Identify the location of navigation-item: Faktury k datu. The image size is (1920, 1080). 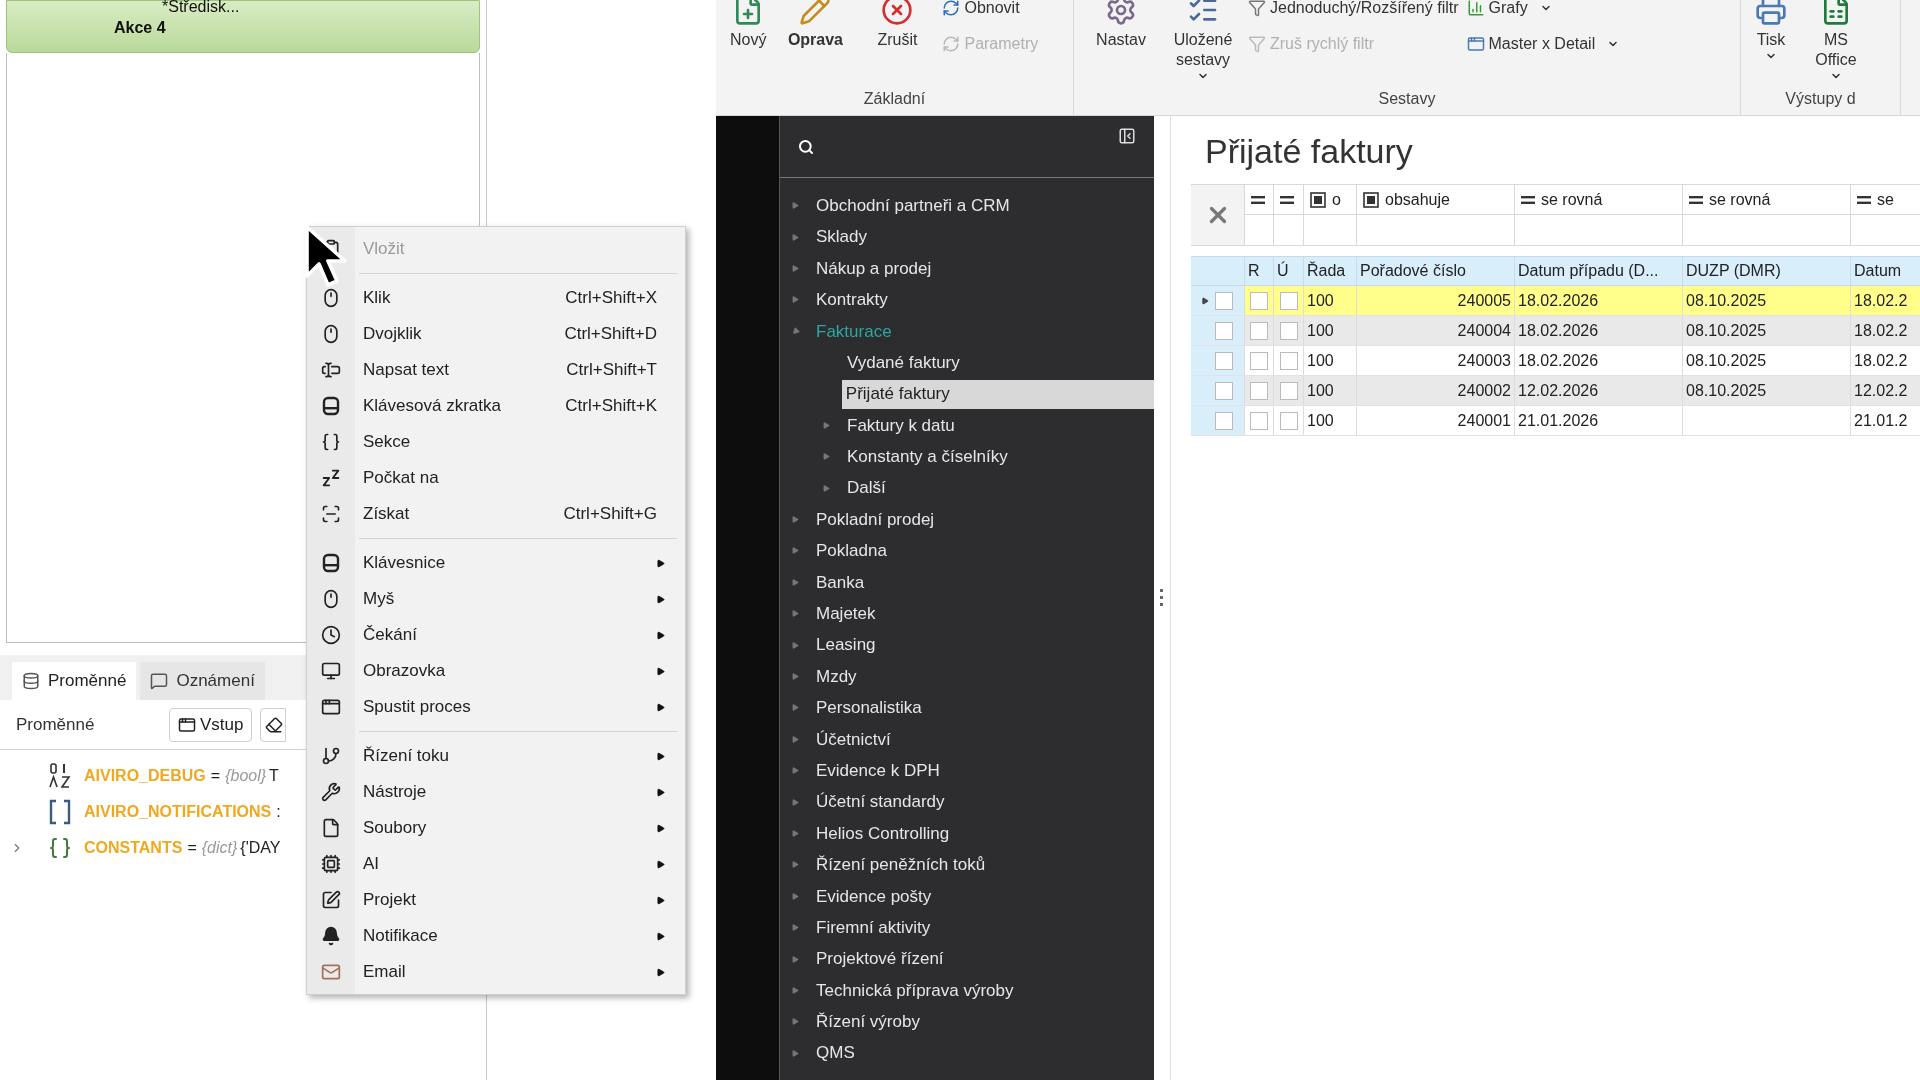
(967, 425).